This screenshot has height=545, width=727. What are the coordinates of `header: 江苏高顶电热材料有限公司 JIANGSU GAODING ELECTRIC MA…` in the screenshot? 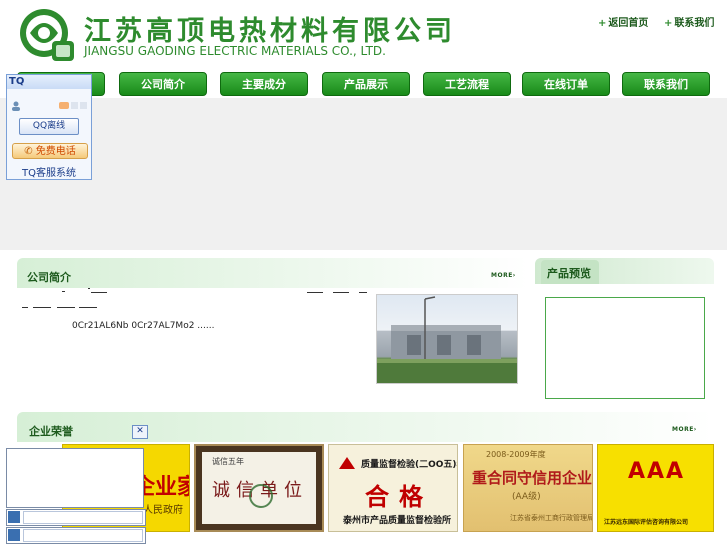 It's located at (363, 35).